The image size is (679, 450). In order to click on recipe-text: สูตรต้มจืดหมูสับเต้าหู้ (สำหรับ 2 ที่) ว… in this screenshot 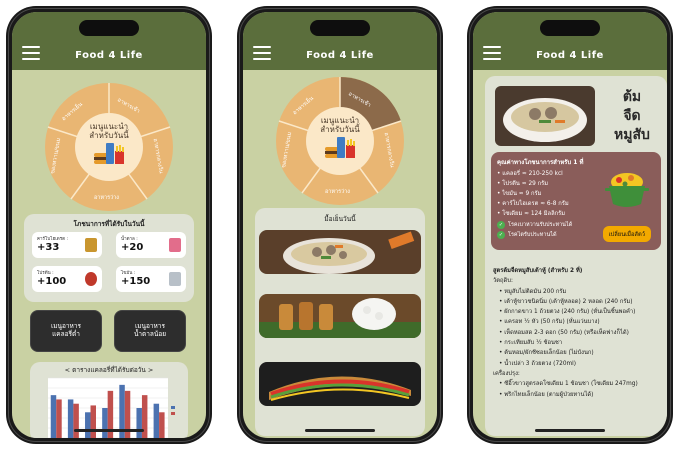, I will do `click(577, 333)`.